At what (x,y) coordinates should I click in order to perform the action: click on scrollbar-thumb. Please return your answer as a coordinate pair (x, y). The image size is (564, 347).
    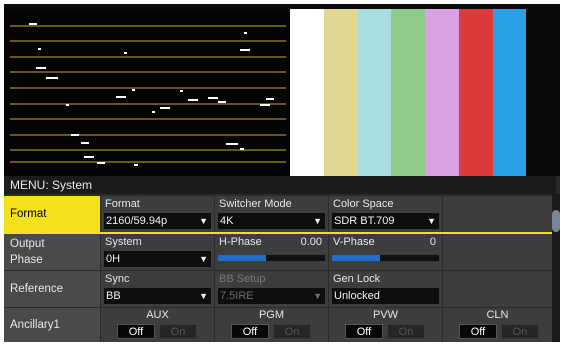
    Looking at the image, I should click on (556, 221).